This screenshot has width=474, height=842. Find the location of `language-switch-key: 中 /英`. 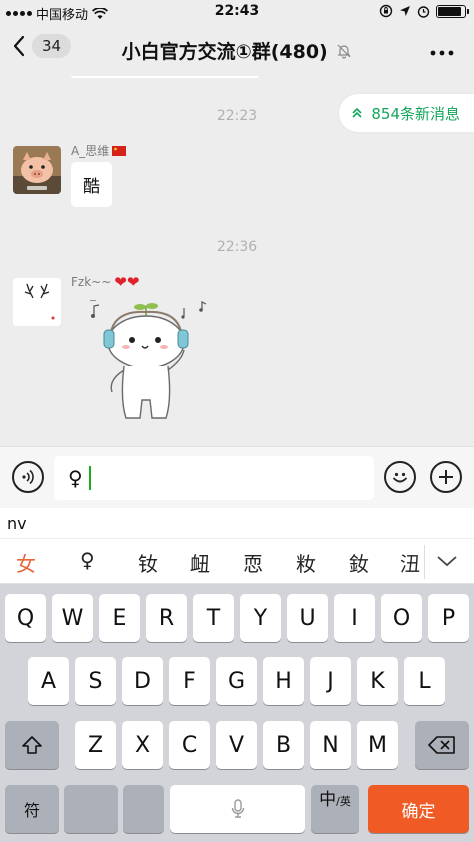

language-switch-key: 中 /英 is located at coordinates (335, 809).